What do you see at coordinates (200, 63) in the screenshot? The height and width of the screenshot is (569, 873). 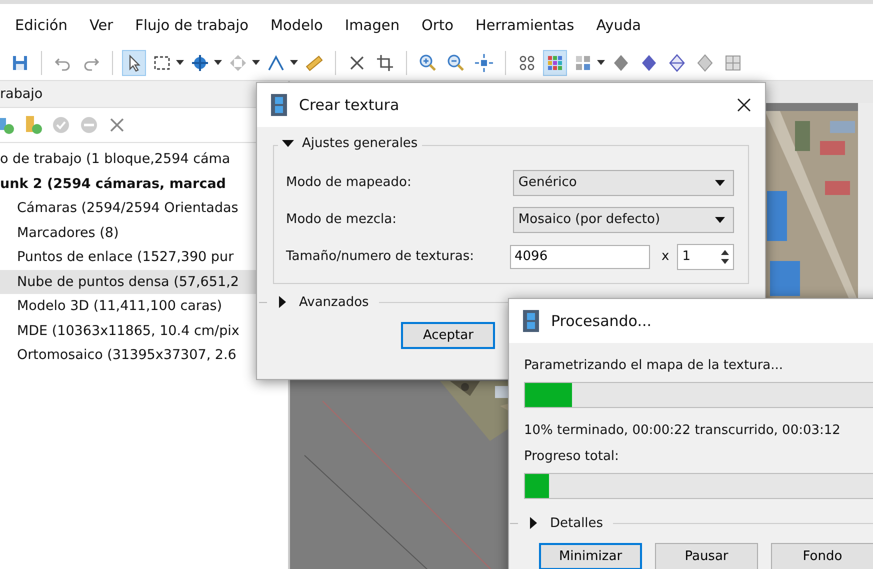 I see `navigate-icon` at bounding box center [200, 63].